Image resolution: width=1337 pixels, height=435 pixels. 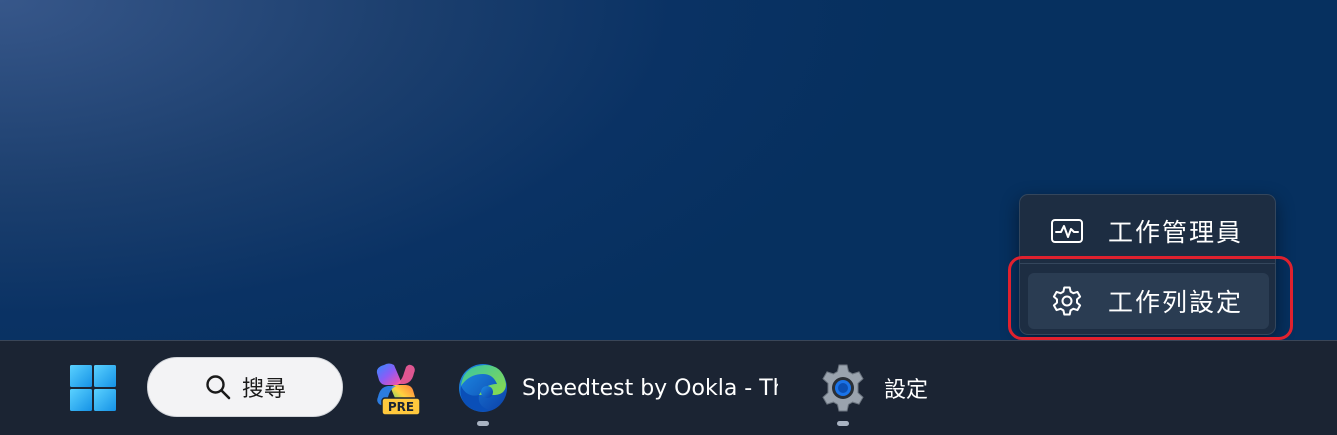 I want to click on settings-gear-icon, so click(x=843, y=388).